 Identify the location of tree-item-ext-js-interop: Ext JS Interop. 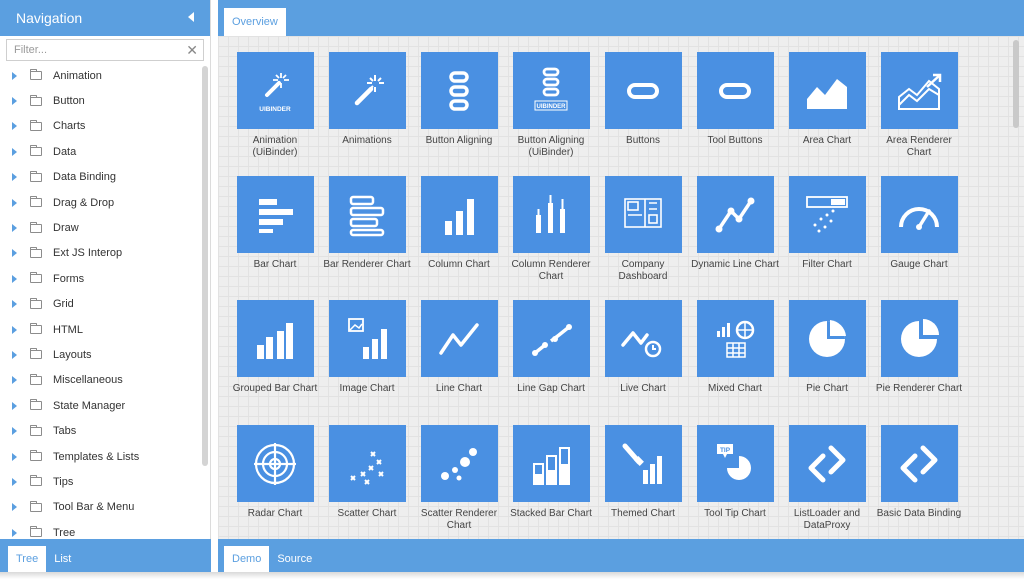
(100, 253).